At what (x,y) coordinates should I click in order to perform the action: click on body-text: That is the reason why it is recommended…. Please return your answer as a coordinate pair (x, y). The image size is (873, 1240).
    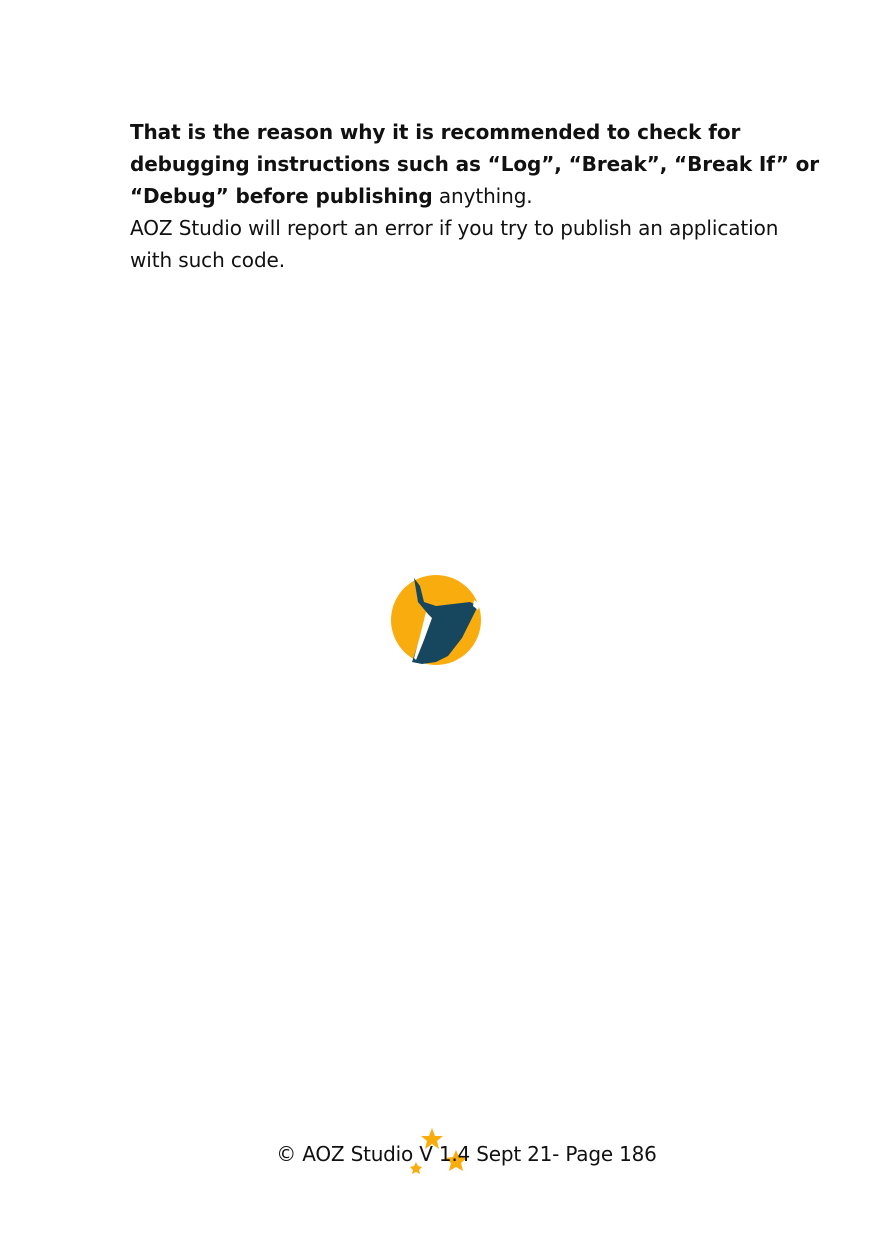
    Looking at the image, I should click on (475, 196).